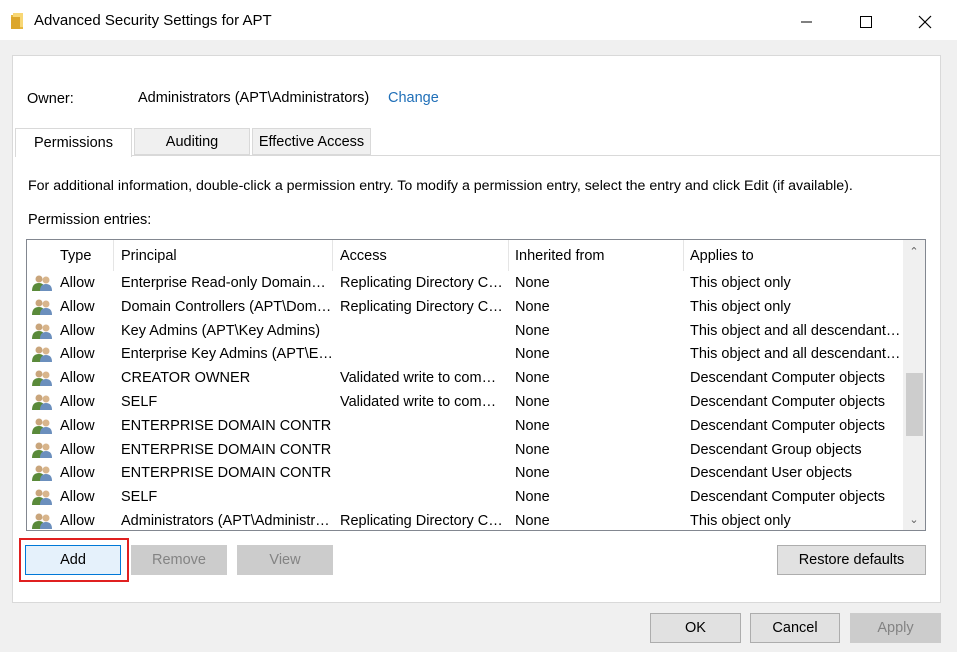  What do you see at coordinates (311, 141) in the screenshot?
I see `tab-effective-access: Effective Access` at bounding box center [311, 141].